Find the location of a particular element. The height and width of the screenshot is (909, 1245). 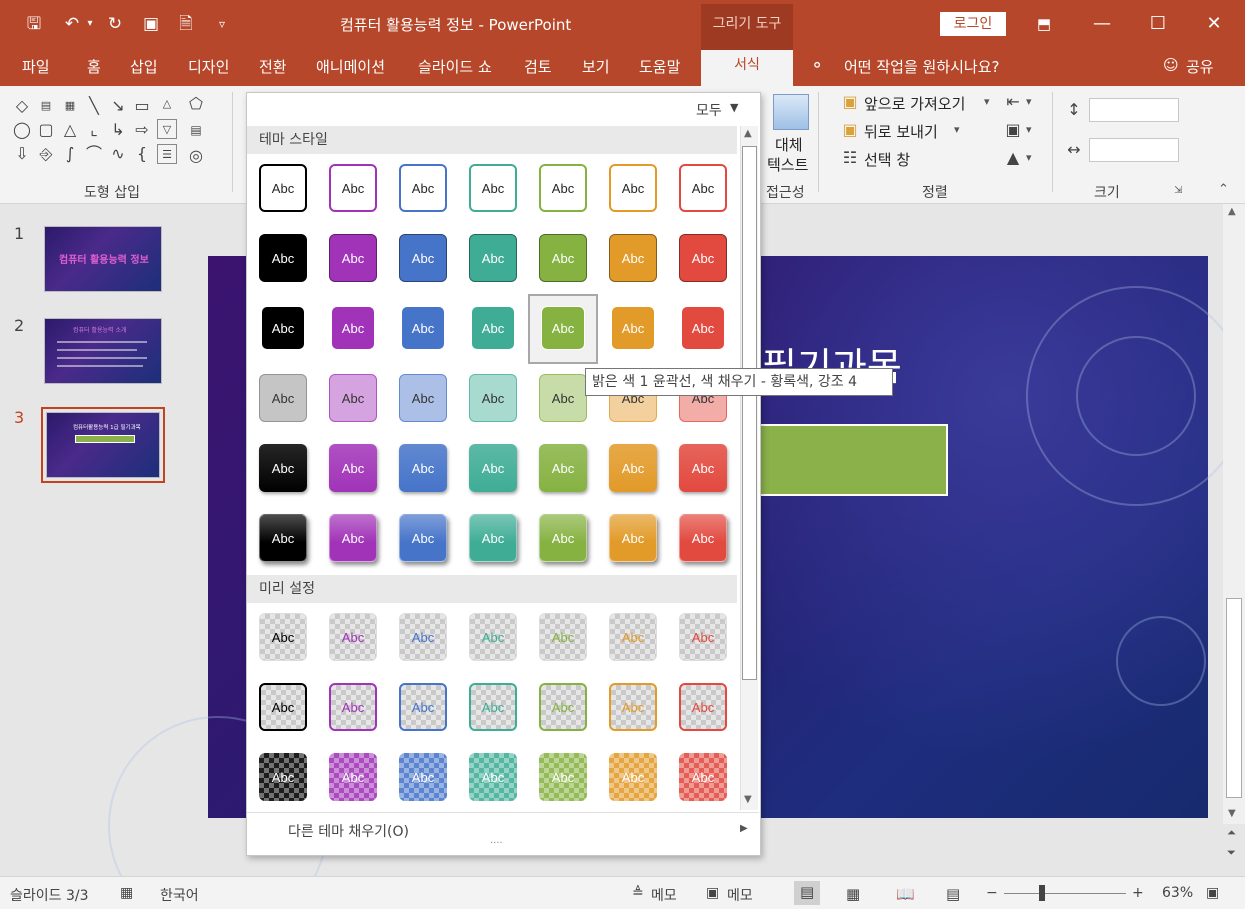

ribbon-display-icon: ⬒ is located at coordinates (1044, 24).